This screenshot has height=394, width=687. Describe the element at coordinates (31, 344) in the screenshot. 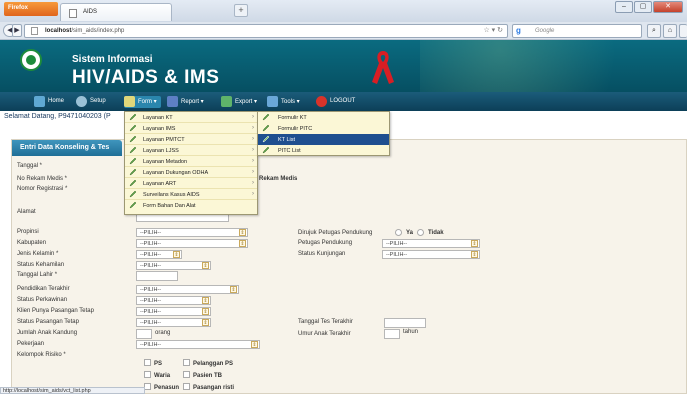

I see `label-pekerjaan: Pekerjaan` at that location.